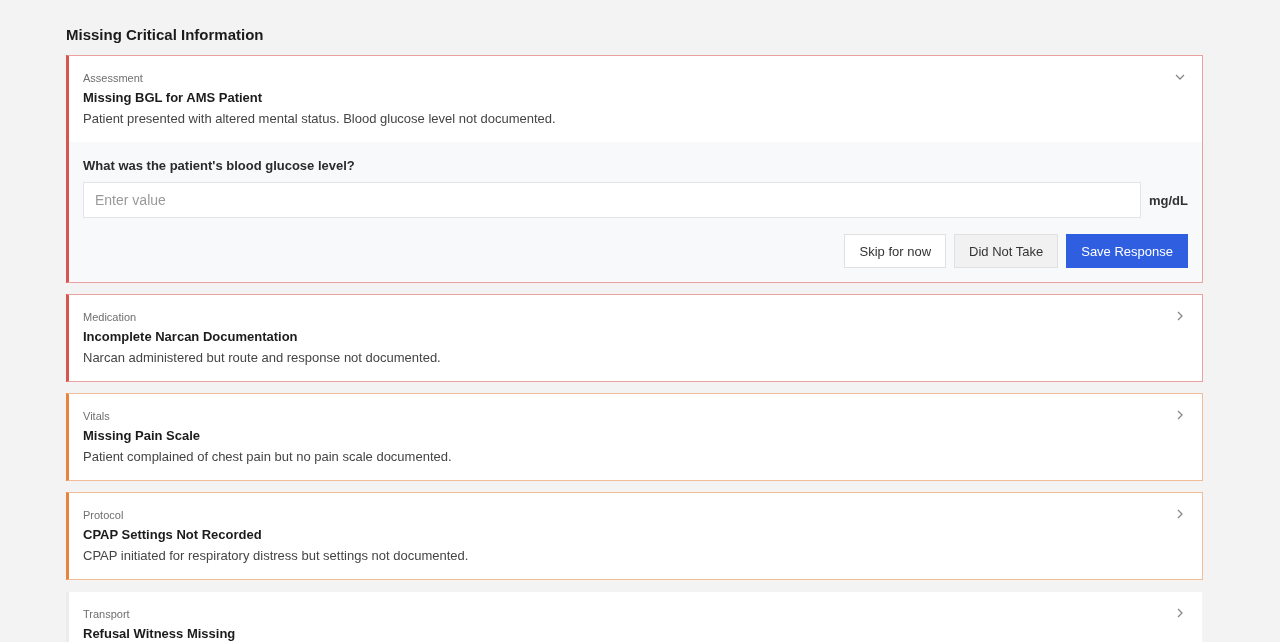 The width and height of the screenshot is (1280, 642). Describe the element at coordinates (219, 165) in the screenshot. I see `question-label: What was the patient's blood glucose level?` at that location.